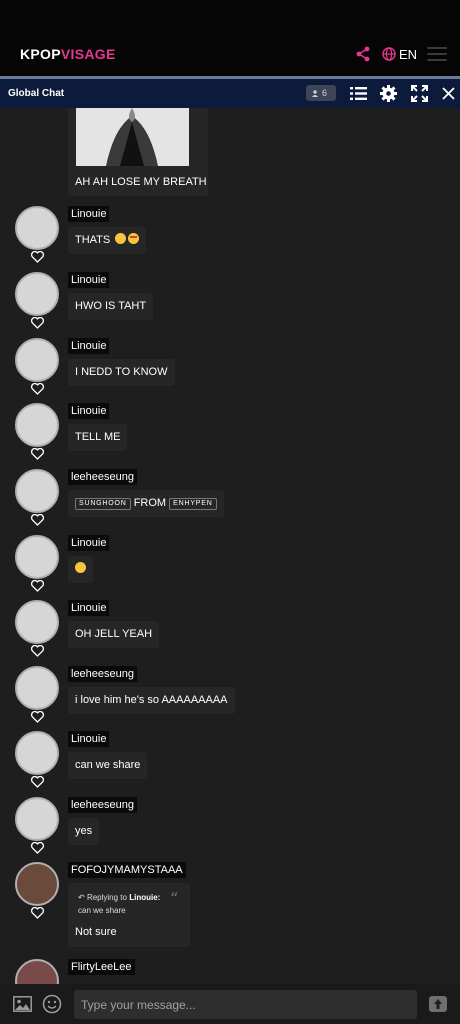 This screenshot has width=460, height=1024. Describe the element at coordinates (230, 764) in the screenshot. I see `chat-message: Linouie can we share` at that location.